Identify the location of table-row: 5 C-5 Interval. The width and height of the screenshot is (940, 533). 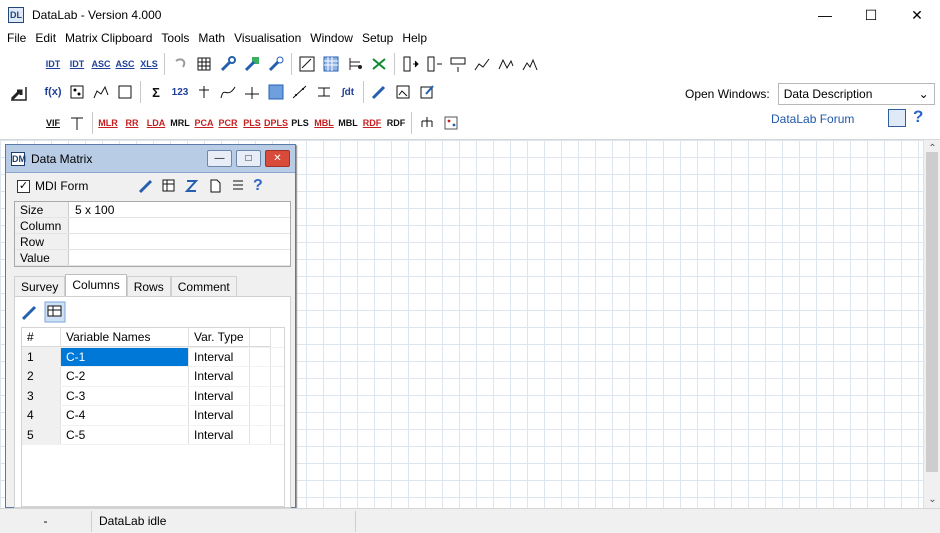
(153, 435).